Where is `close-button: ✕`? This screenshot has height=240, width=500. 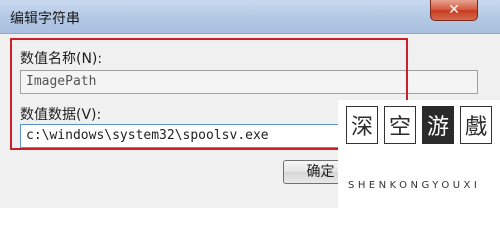
close-button: ✕ is located at coordinates (454, 10).